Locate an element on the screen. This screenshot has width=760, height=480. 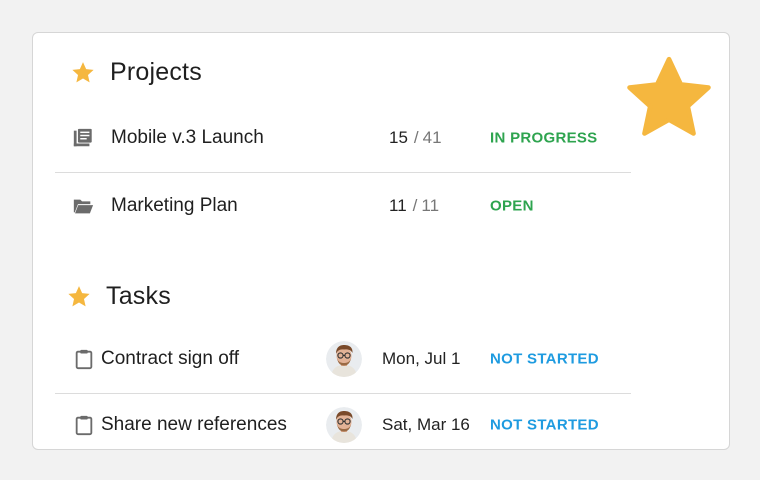
tasks-title: Tasks is located at coordinates (138, 296).